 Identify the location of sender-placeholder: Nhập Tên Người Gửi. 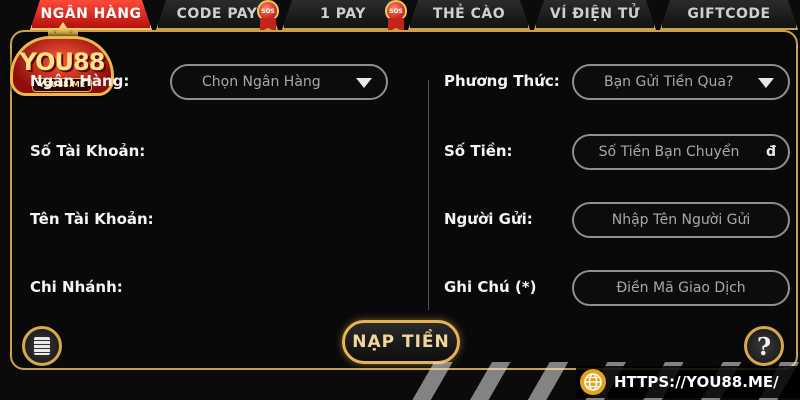
(681, 220).